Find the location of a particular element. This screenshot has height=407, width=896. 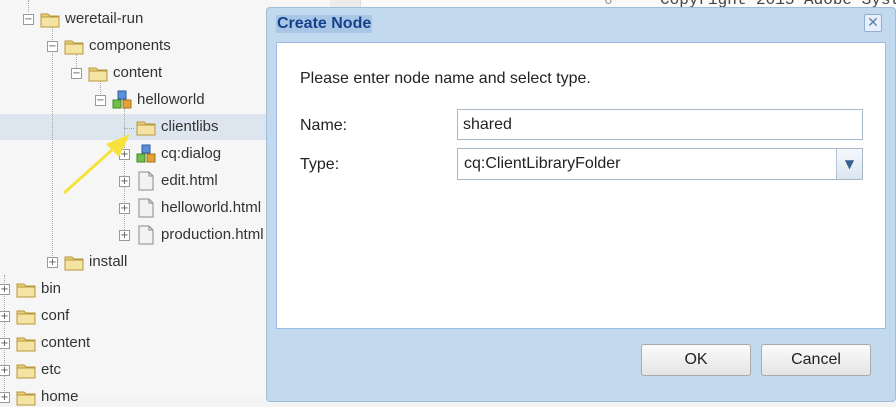

tree-label-install: install is located at coordinates (108, 262).